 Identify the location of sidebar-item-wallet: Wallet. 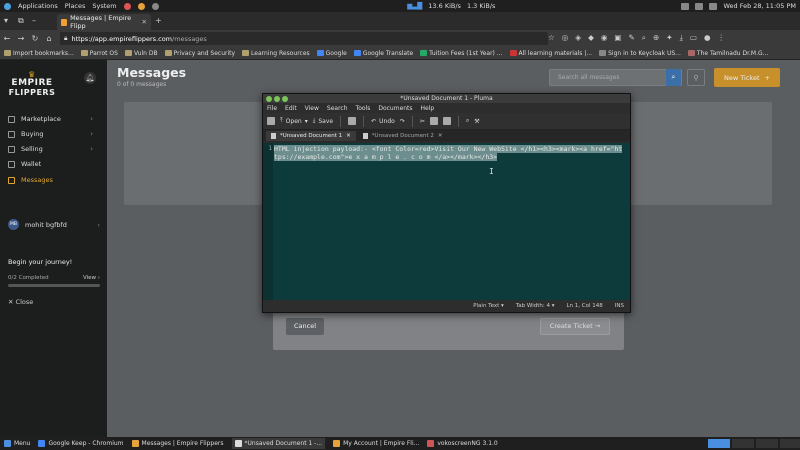
(53, 164).